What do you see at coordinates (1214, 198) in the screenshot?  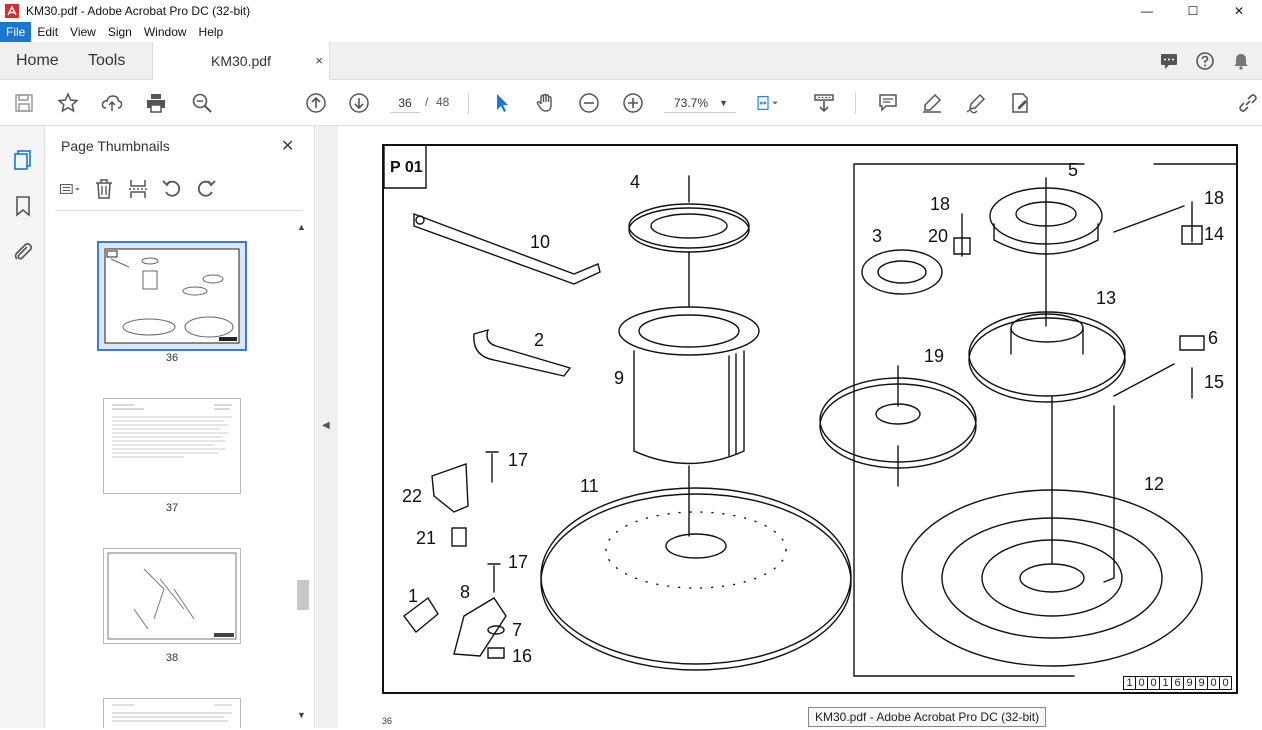 I see `callout-18: 18` at bounding box center [1214, 198].